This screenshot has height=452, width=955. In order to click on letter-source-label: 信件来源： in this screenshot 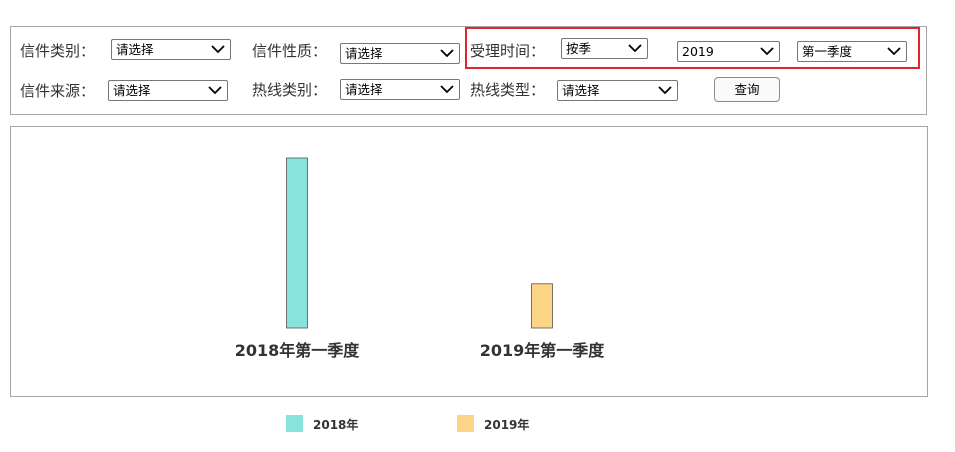, I will do `click(58, 91)`.